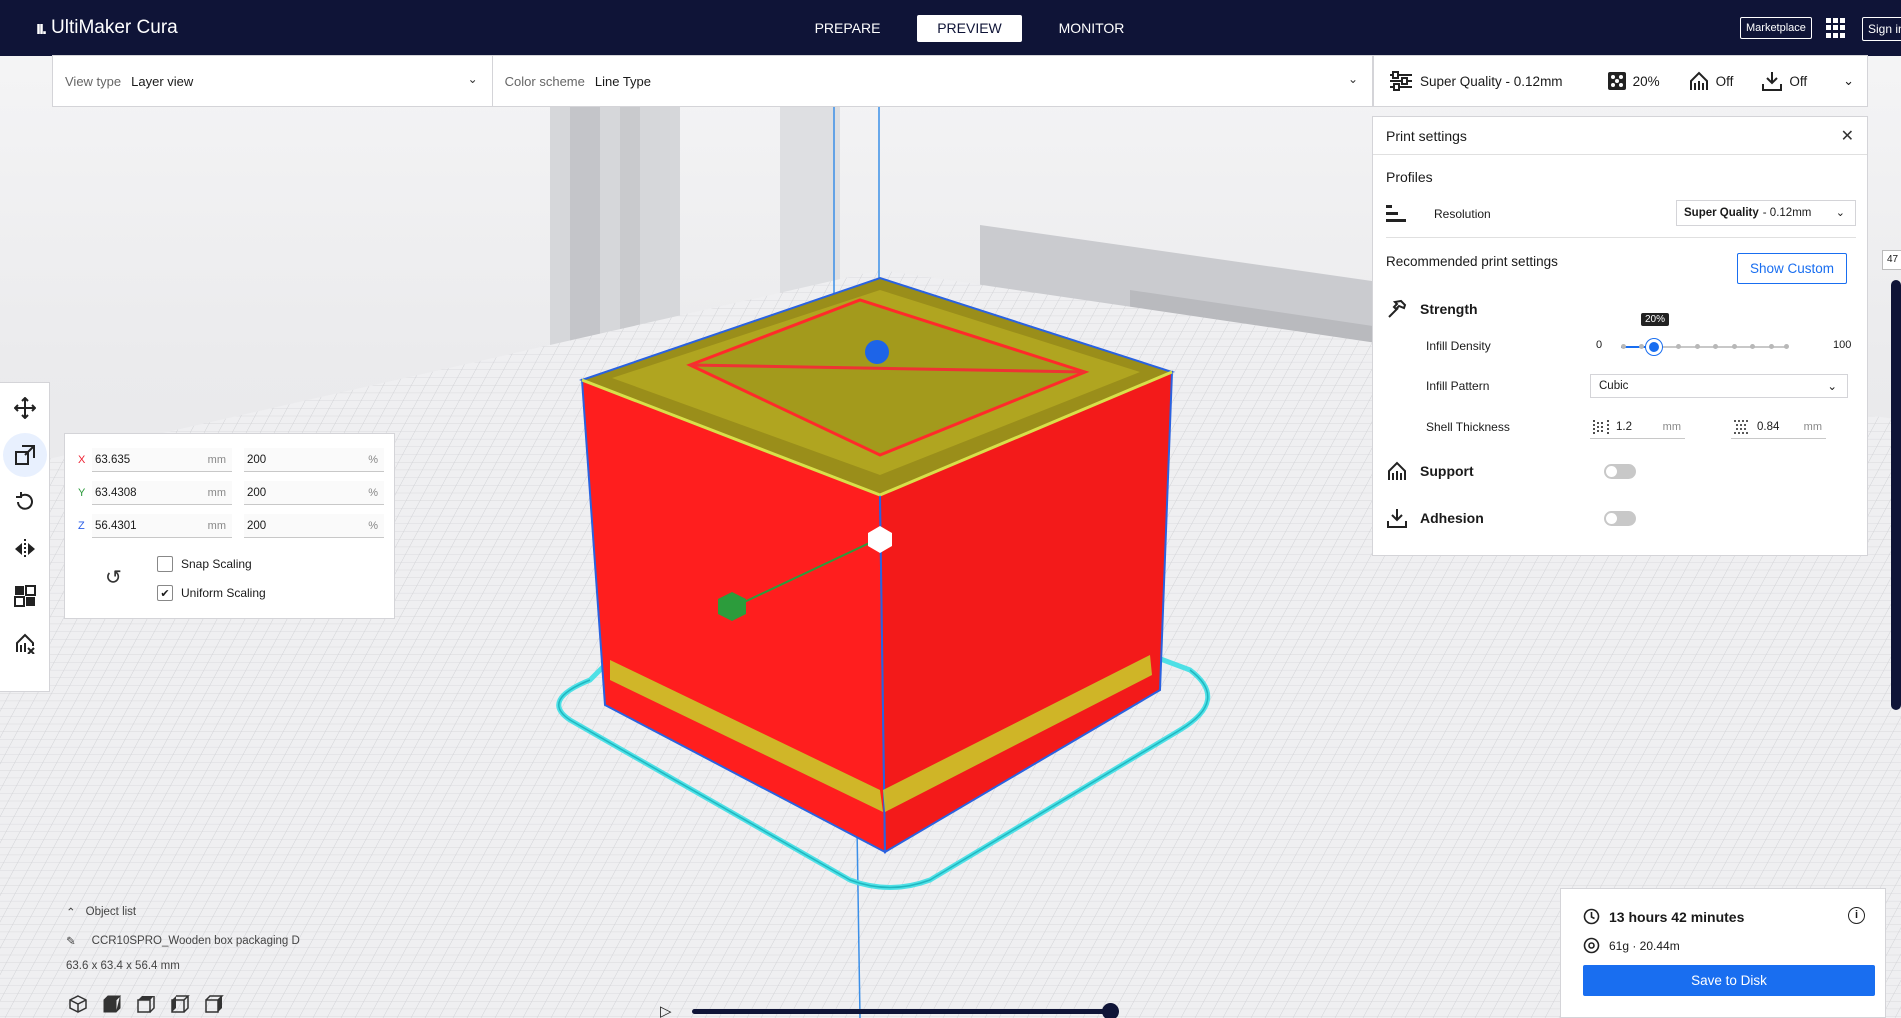  Describe the element at coordinates (273, 81) in the screenshot. I see `view-type-dropdown: View type Layer view ⌄` at that location.